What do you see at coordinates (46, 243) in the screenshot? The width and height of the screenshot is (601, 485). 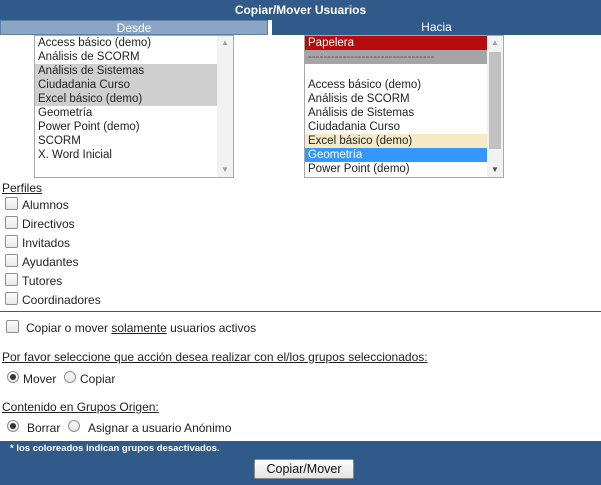 I see `profile-label: Invitados` at bounding box center [46, 243].